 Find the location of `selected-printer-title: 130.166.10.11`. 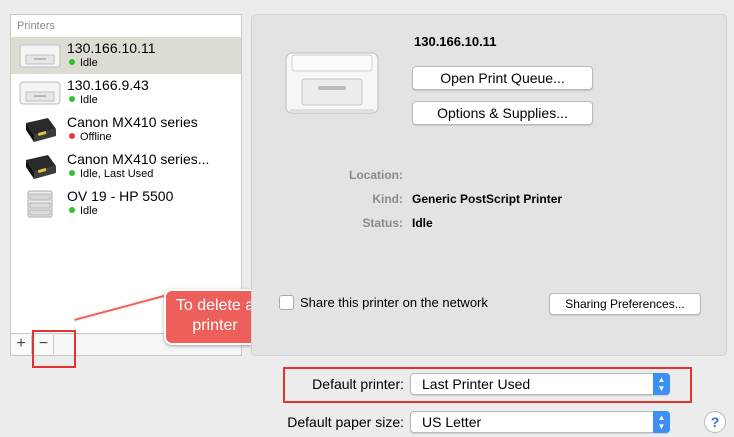

selected-printer-title: 130.166.10.11 is located at coordinates (455, 41).